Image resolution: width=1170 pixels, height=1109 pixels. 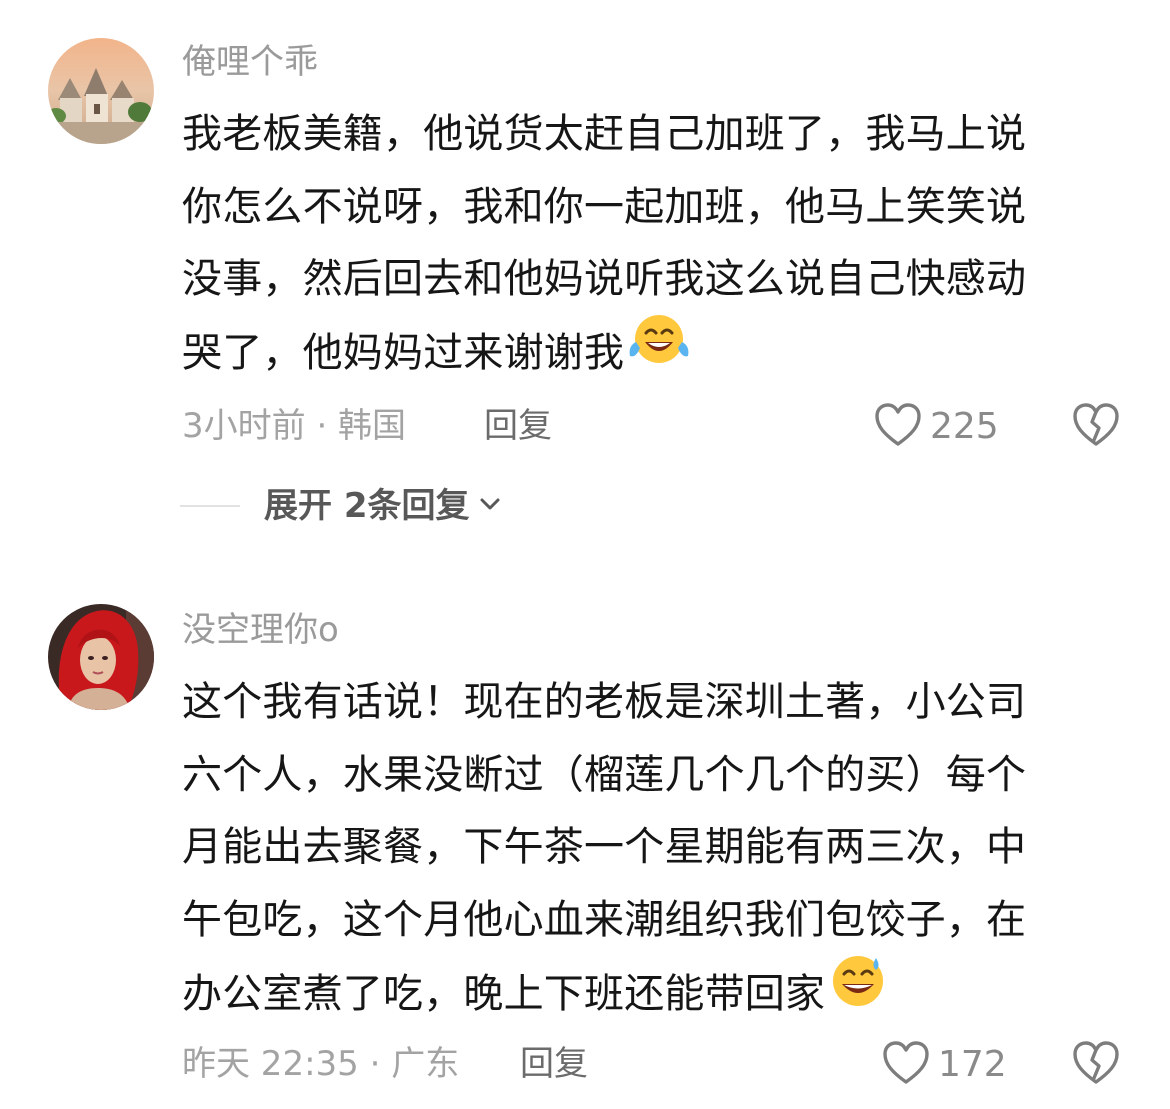 I want to click on comment-text-line: 你怎么不说呀，我和你一起加班，他马上笑笑说, so click(x=604, y=206).